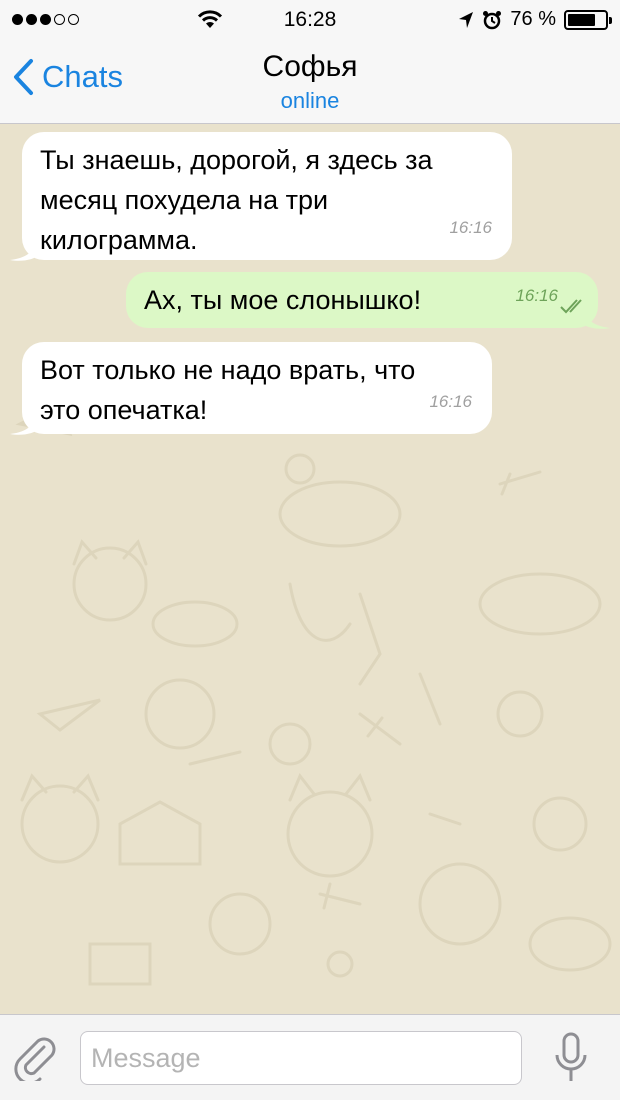  I want to click on message-text: это опечатка!, so click(124, 410).